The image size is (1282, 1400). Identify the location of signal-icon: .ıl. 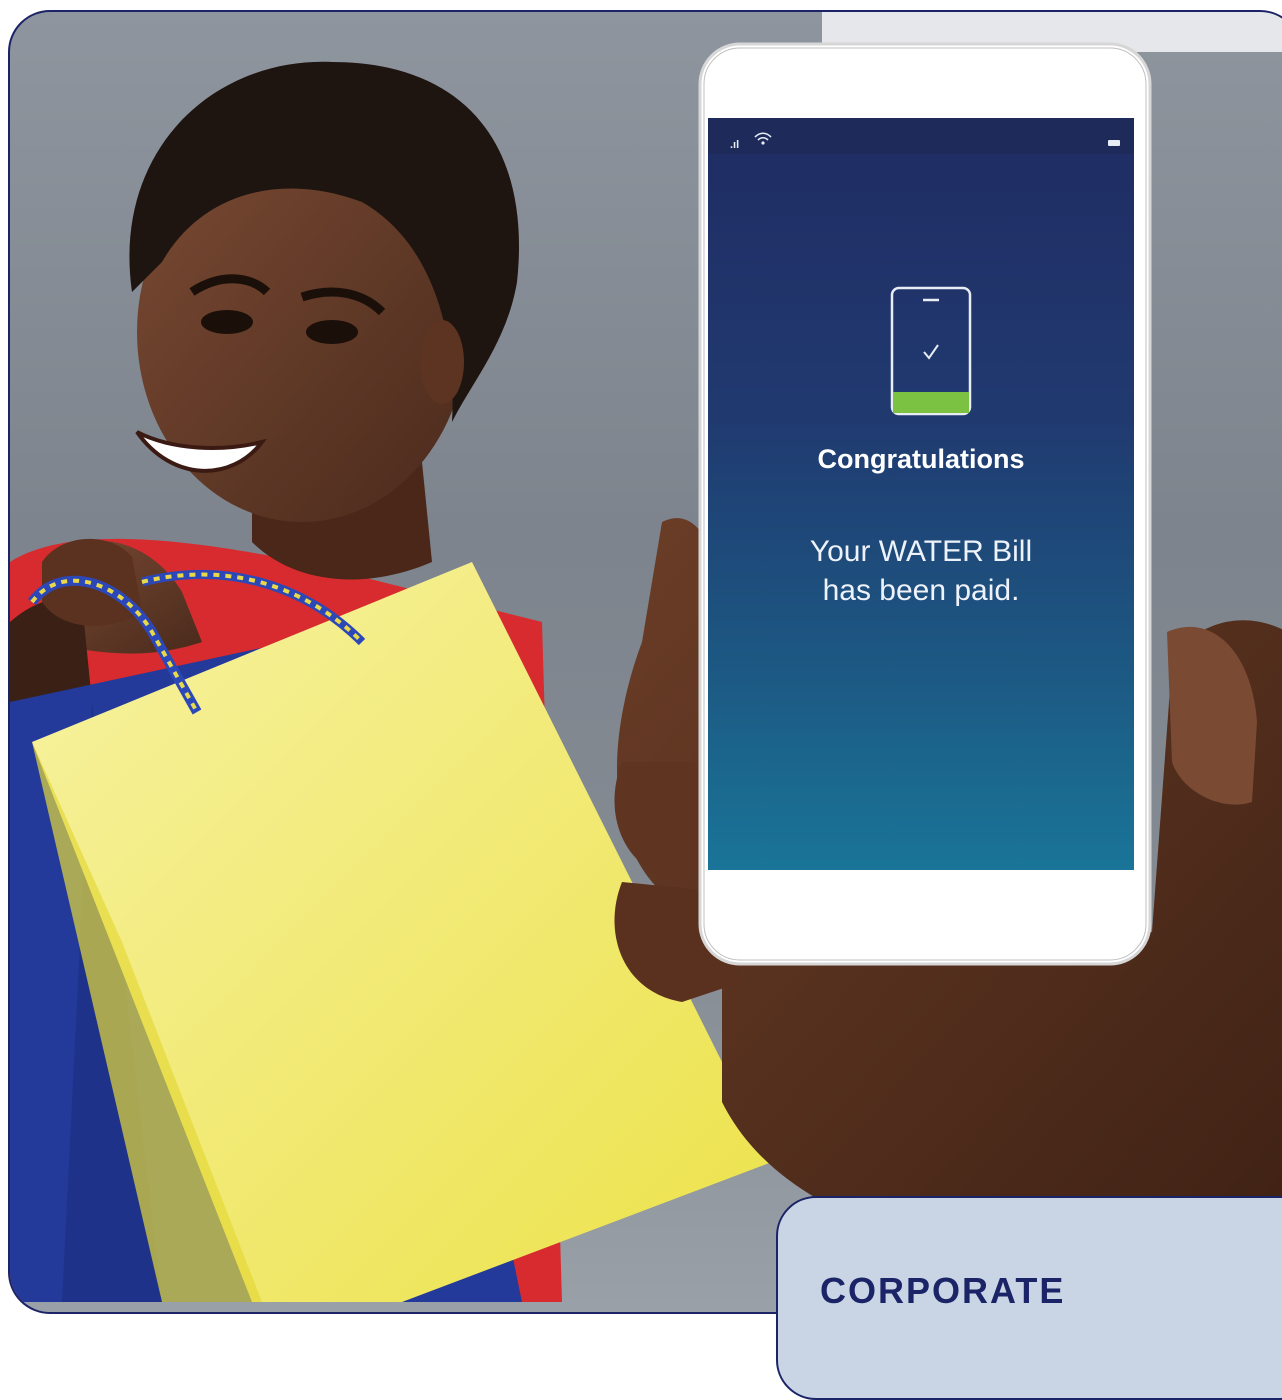
(735, 145).